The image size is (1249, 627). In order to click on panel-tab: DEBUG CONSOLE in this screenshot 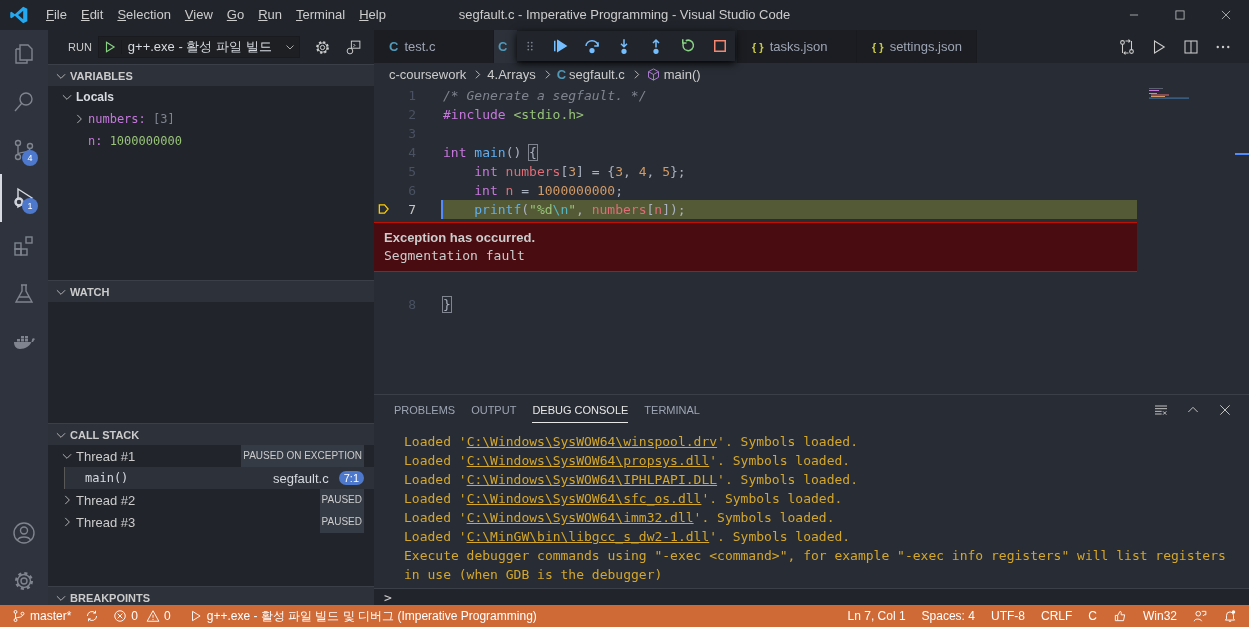, I will do `click(580, 410)`.